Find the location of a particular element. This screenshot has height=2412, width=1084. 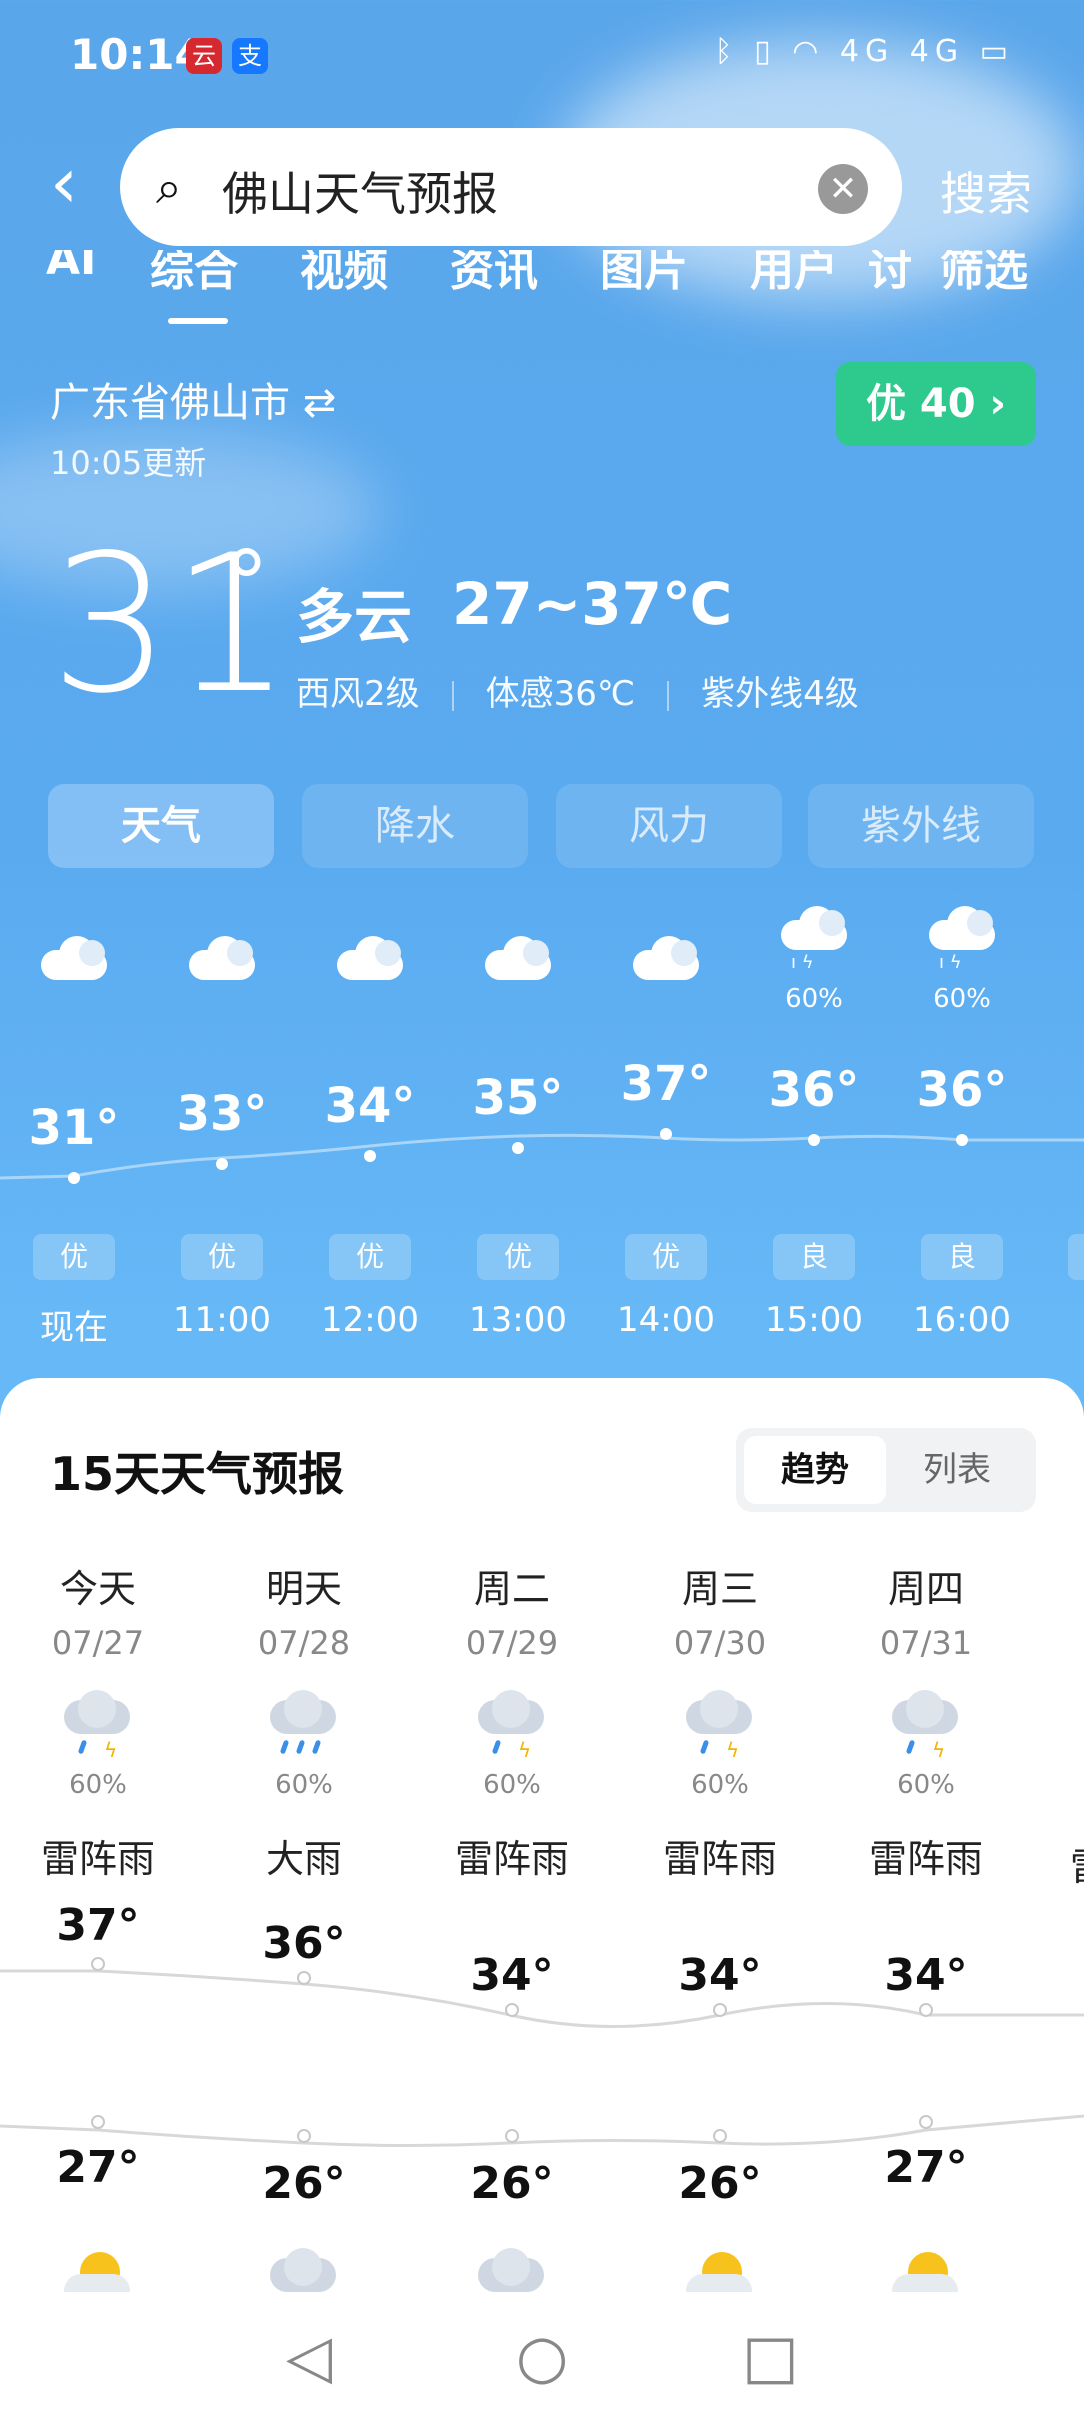

hourly-time: 13:00 is located at coordinates (518, 1320).